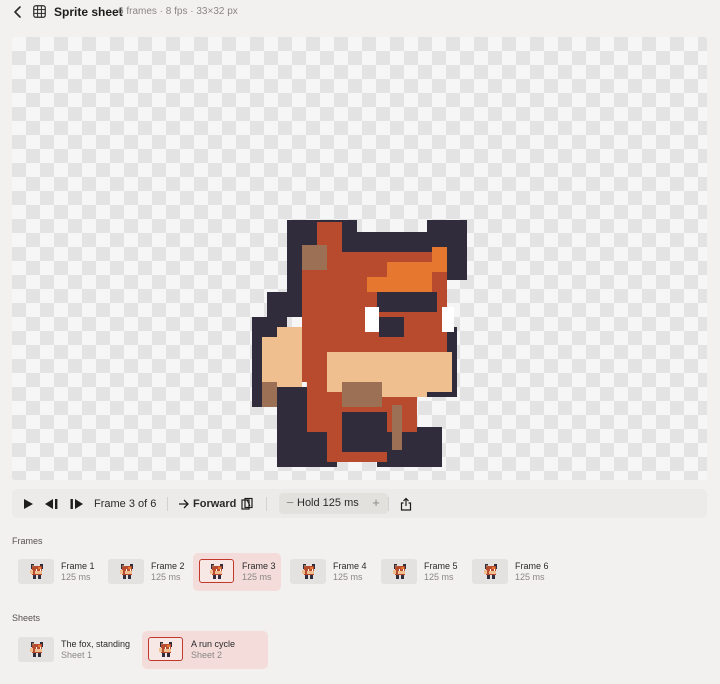  I want to click on layers-icon, so click(247, 503).